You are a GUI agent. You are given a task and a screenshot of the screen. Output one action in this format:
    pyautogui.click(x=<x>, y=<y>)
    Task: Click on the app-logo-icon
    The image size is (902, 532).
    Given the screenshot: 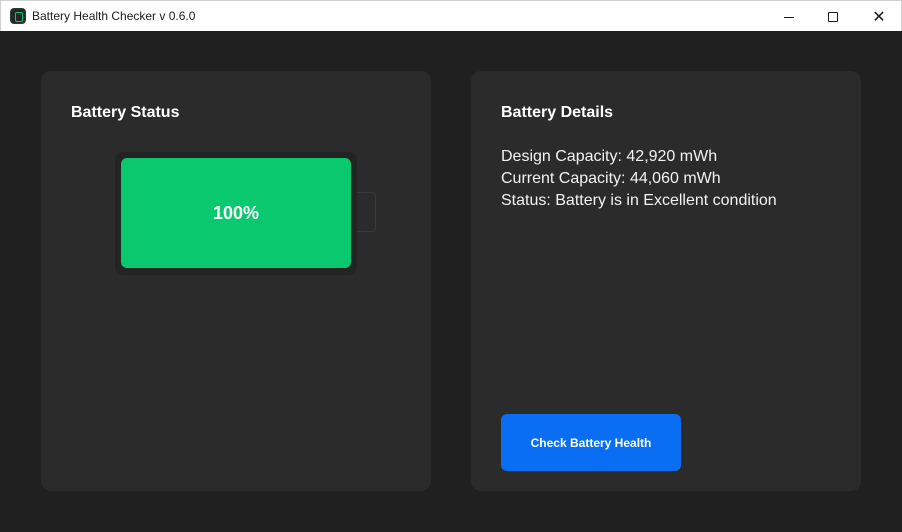 What is the action you would take?
    pyautogui.click(x=18, y=16)
    